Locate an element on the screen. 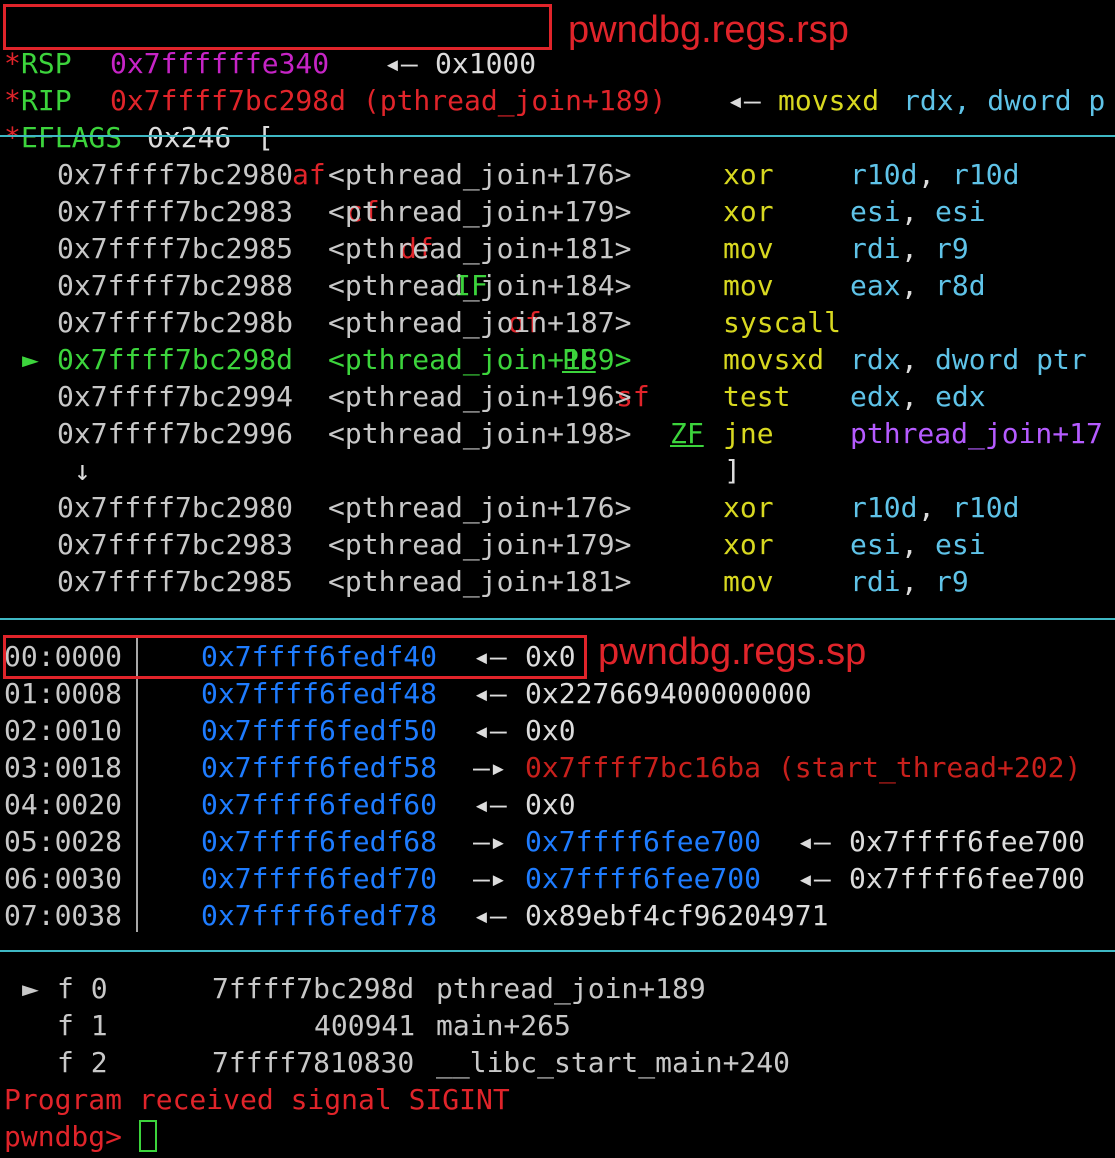 The image size is (1115, 1158). instruction-operand: rdi is located at coordinates (875, 581).